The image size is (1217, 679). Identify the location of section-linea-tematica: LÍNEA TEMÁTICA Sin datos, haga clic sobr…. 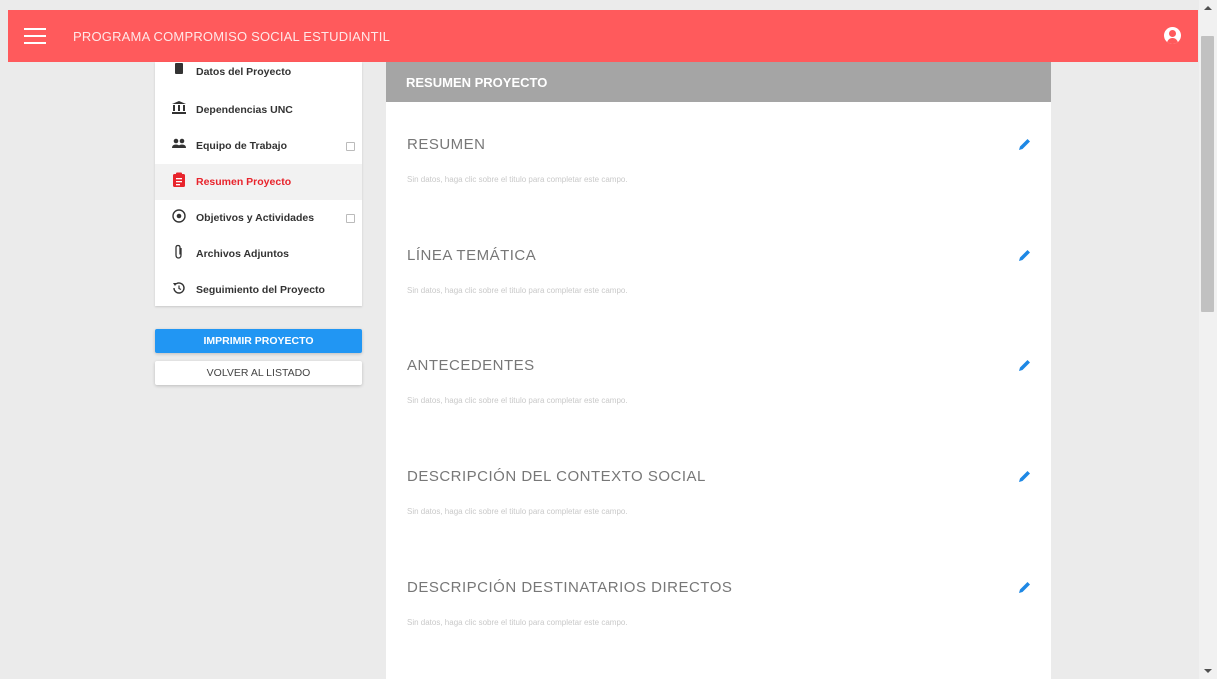
(718, 268).